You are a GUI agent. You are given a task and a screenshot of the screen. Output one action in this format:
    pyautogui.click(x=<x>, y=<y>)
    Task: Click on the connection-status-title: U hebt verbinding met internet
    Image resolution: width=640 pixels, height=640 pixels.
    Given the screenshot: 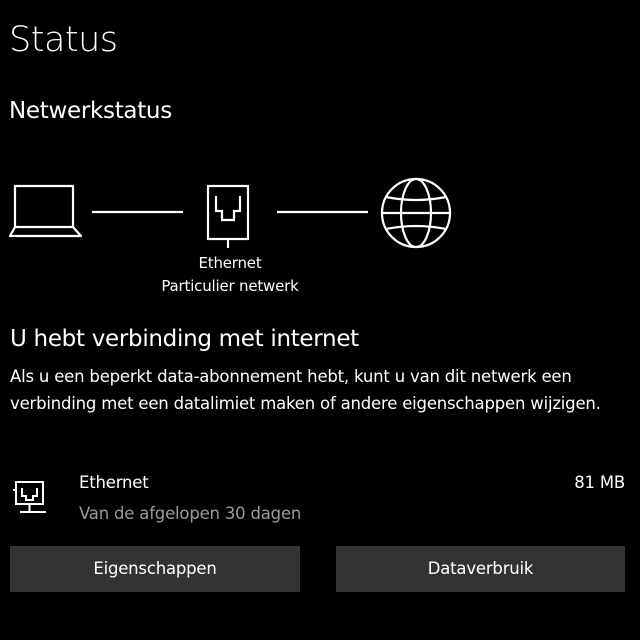 What is the action you would take?
    pyautogui.click(x=184, y=339)
    